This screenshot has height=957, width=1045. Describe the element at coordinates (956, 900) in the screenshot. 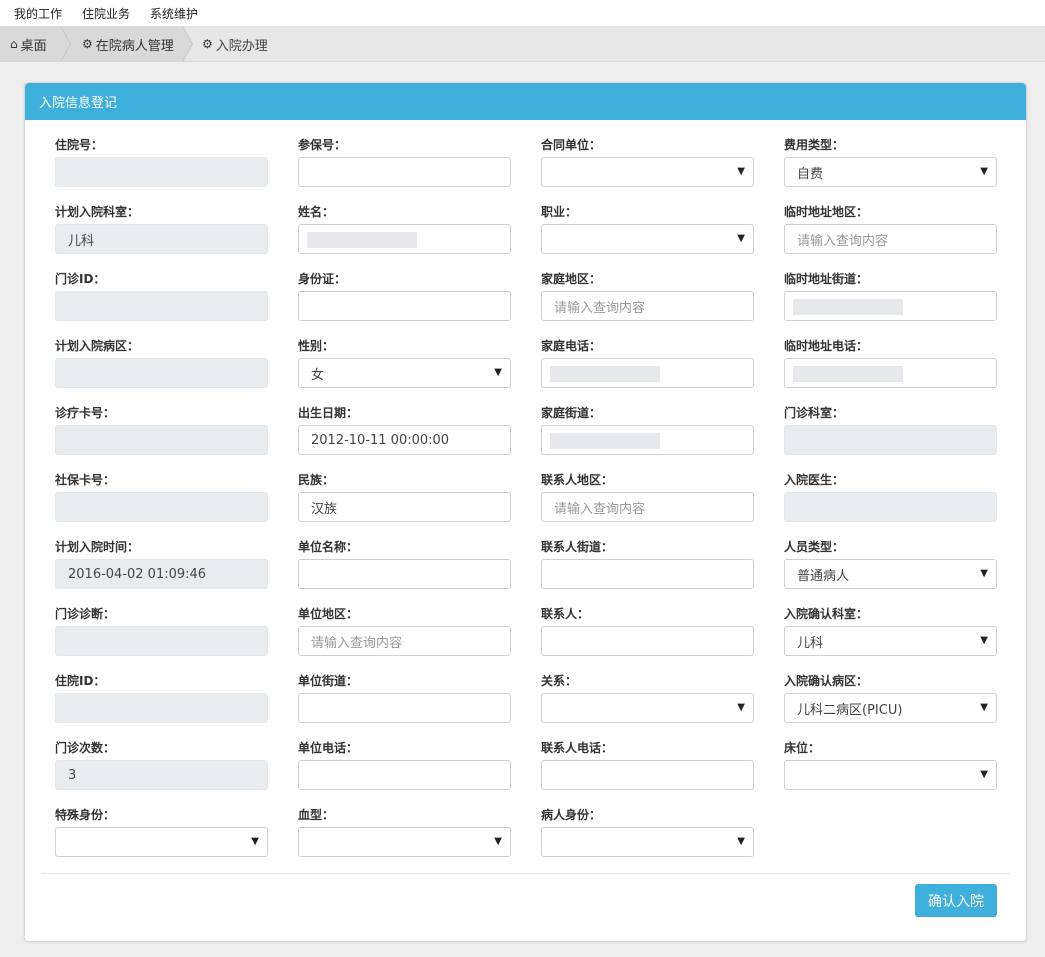

I see `confirm-admission-button: 确认入院` at that location.